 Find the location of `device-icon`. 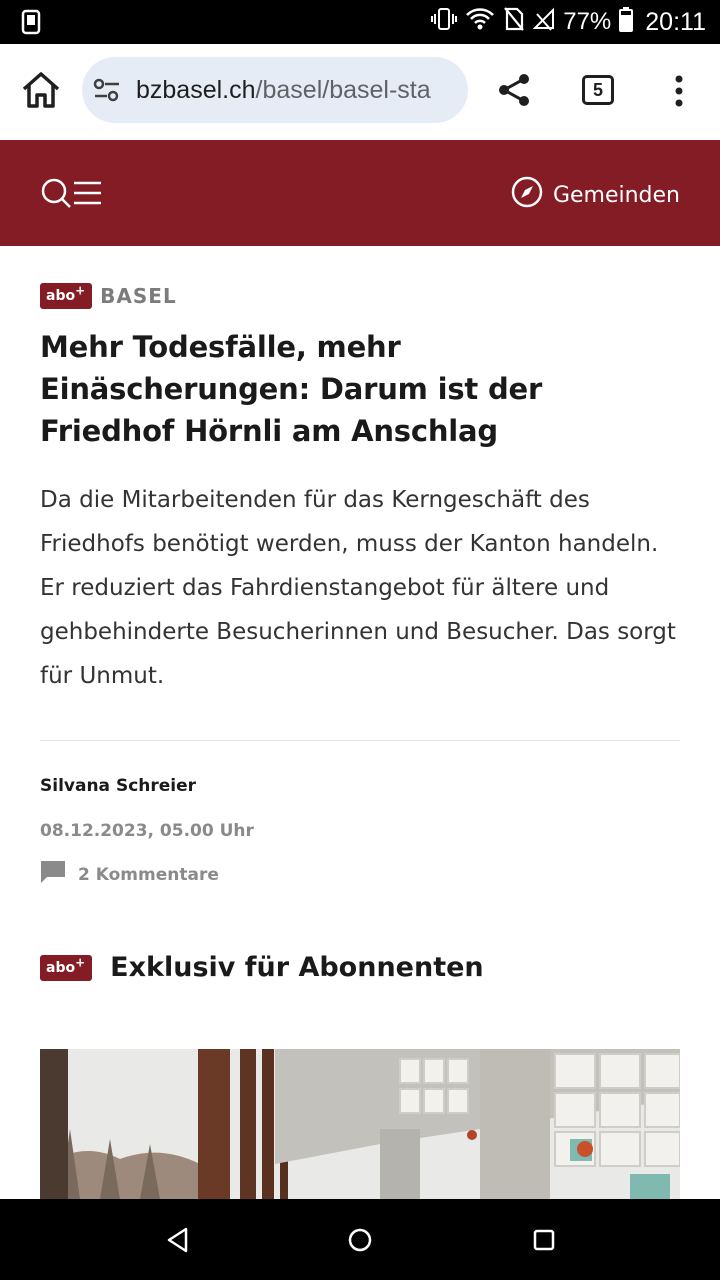

device-icon is located at coordinates (31, 24).